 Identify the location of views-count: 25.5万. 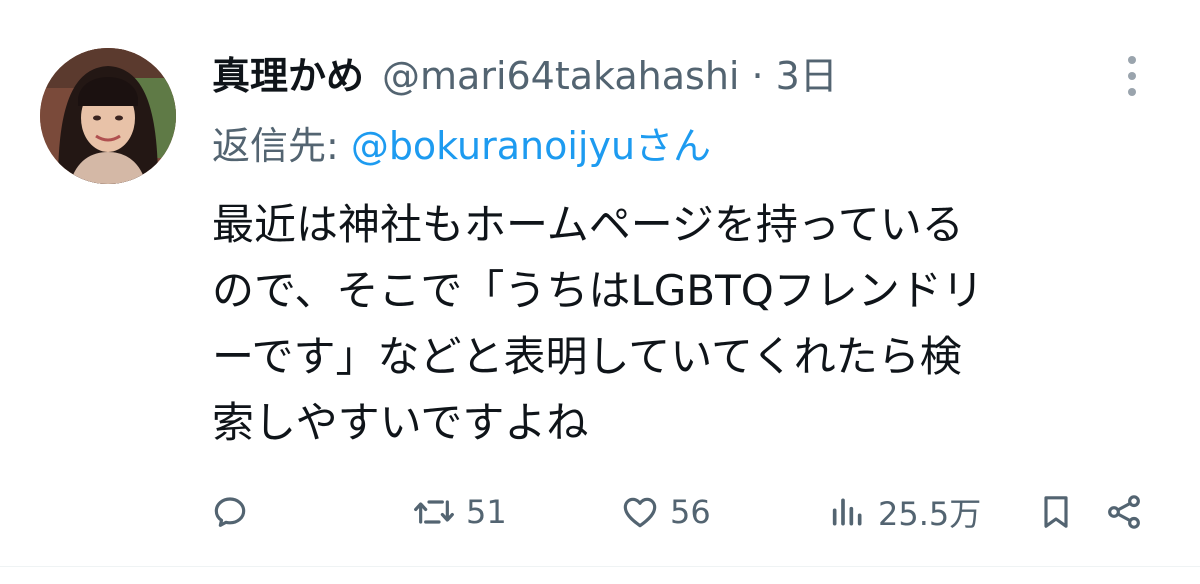
(930, 514).